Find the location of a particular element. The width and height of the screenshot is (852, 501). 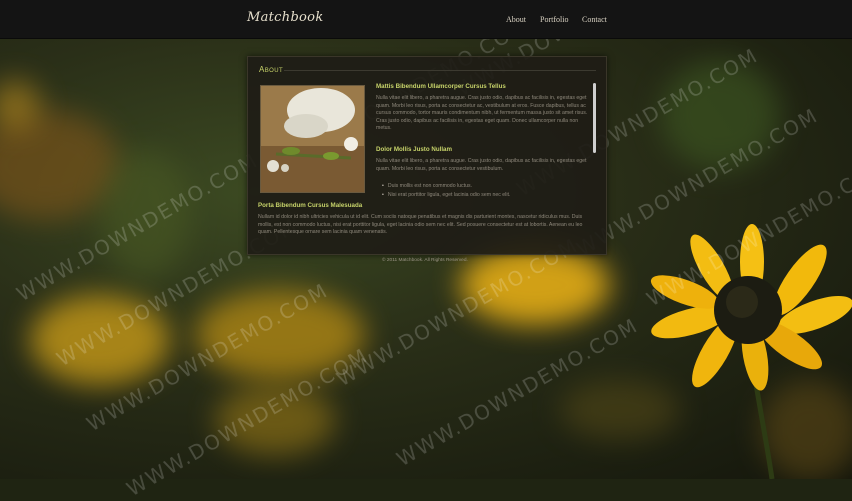

spa-stones-photo is located at coordinates (312, 139).